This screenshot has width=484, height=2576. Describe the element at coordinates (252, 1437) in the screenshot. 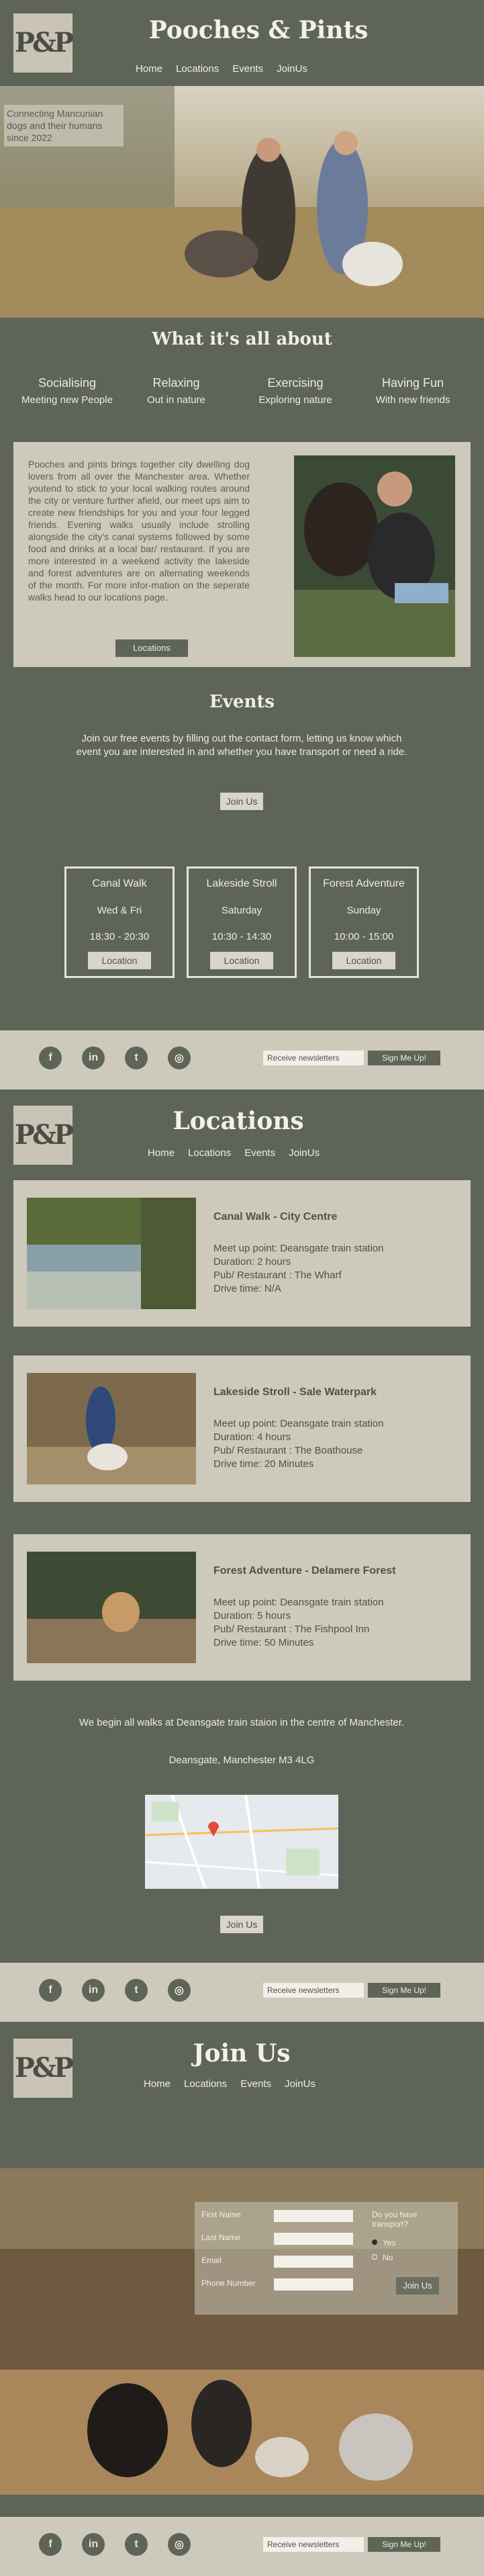

I see `location-duration: Duration: 4 hours` at that location.